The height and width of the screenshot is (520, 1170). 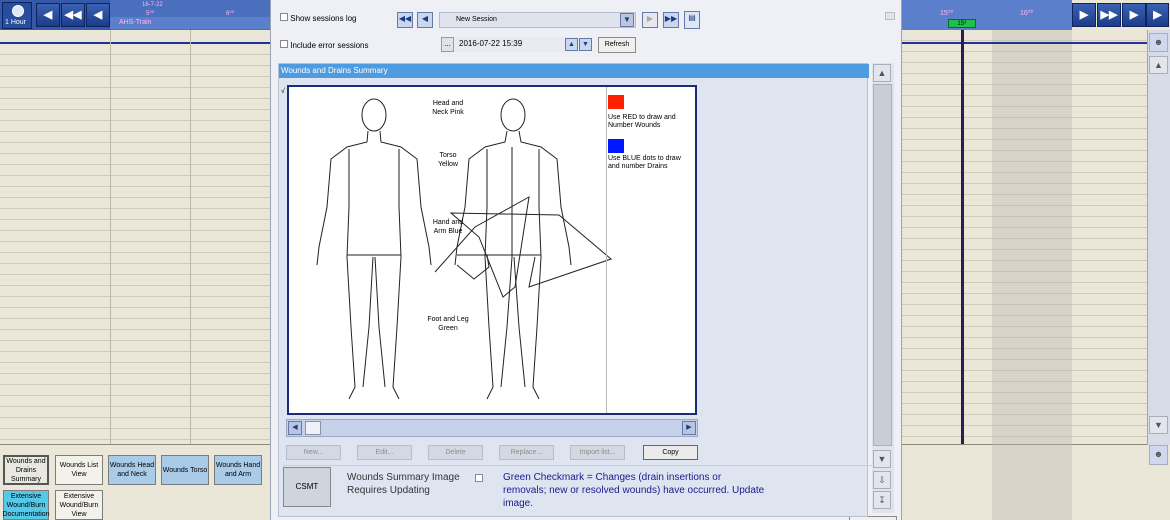 What do you see at coordinates (26, 505) in the screenshot?
I see `tile-extensive-documentation: Extensive Wound/Burn Documentation` at bounding box center [26, 505].